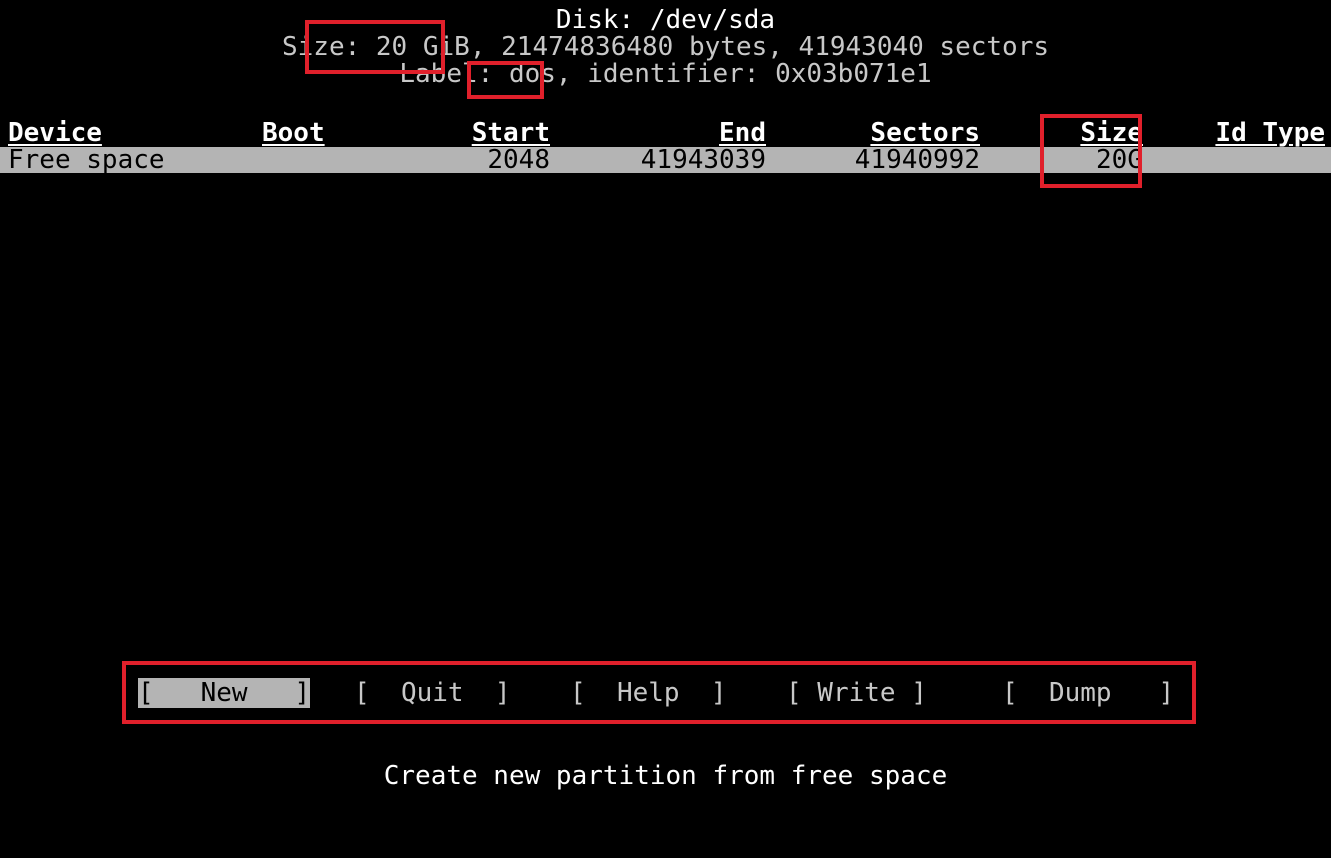 The height and width of the screenshot is (858, 1331). Describe the element at coordinates (917, 160) in the screenshot. I see `cell-sectors: 41940992` at that location.